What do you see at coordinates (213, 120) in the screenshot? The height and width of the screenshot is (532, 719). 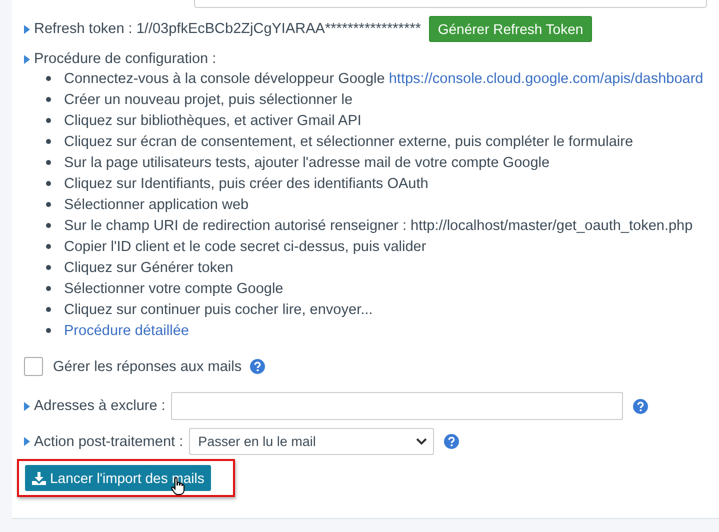 I see `step-text: Cliquez sur bibliothèques, et activer Gmail API` at bounding box center [213, 120].